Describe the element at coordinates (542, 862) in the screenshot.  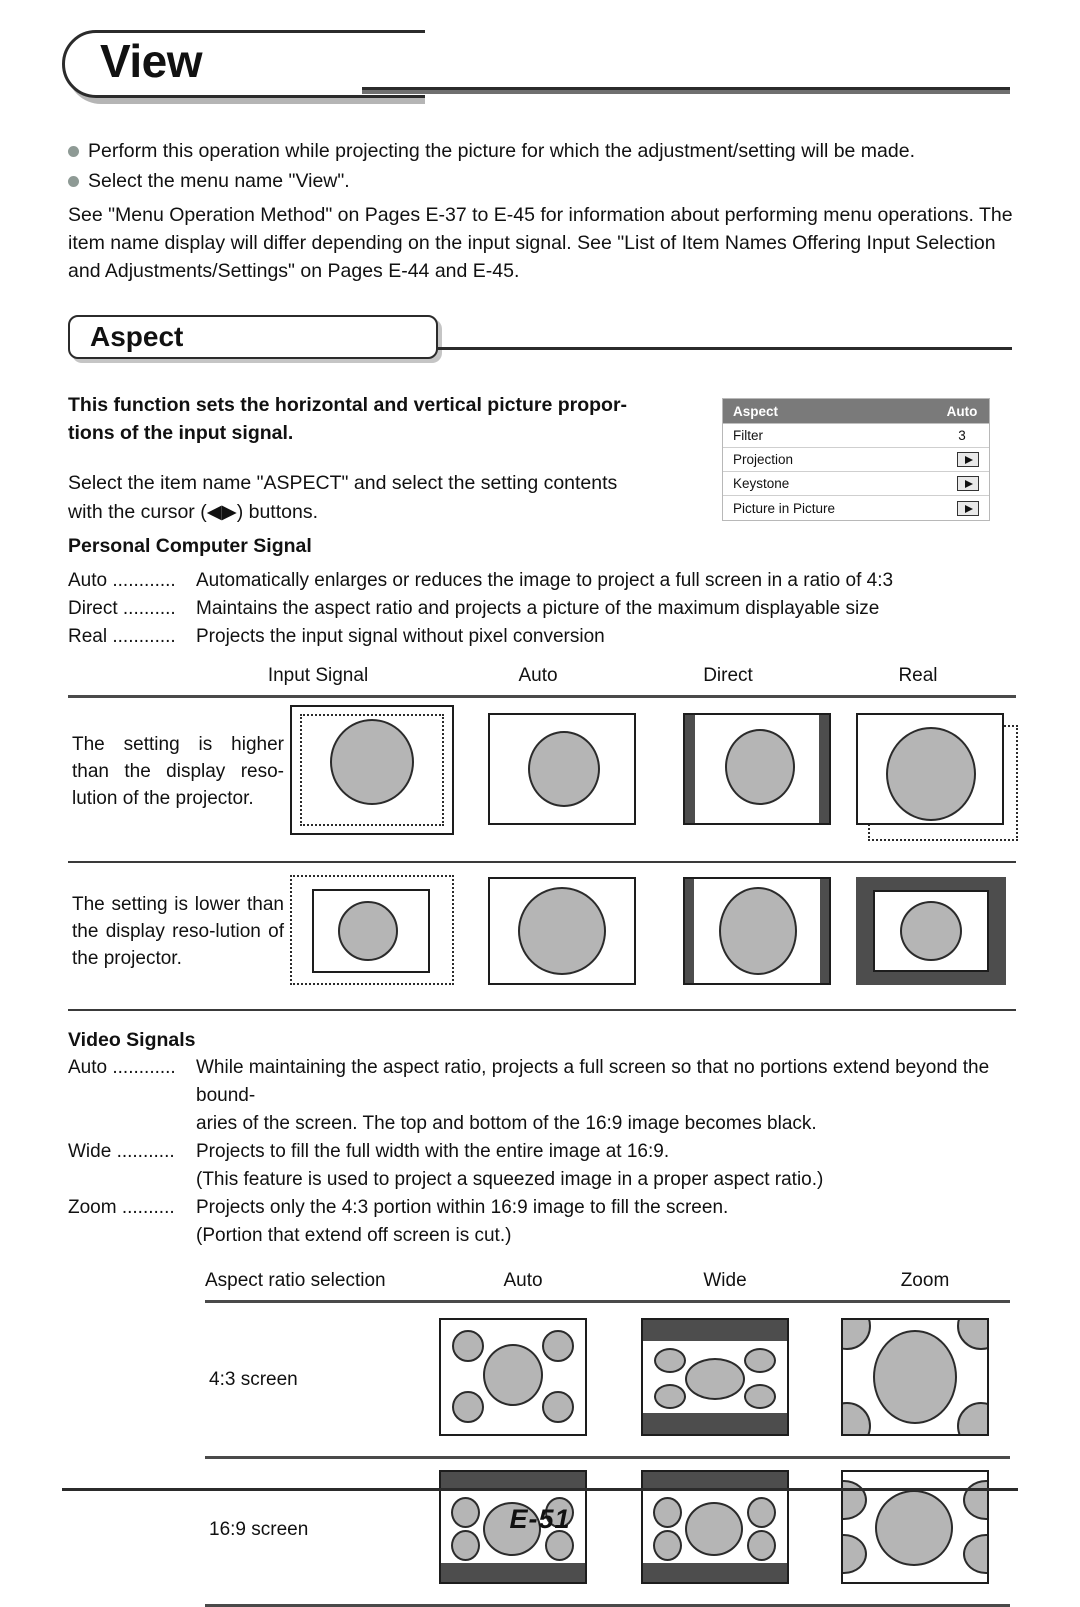
I see `pc-table-rule-mid` at that location.